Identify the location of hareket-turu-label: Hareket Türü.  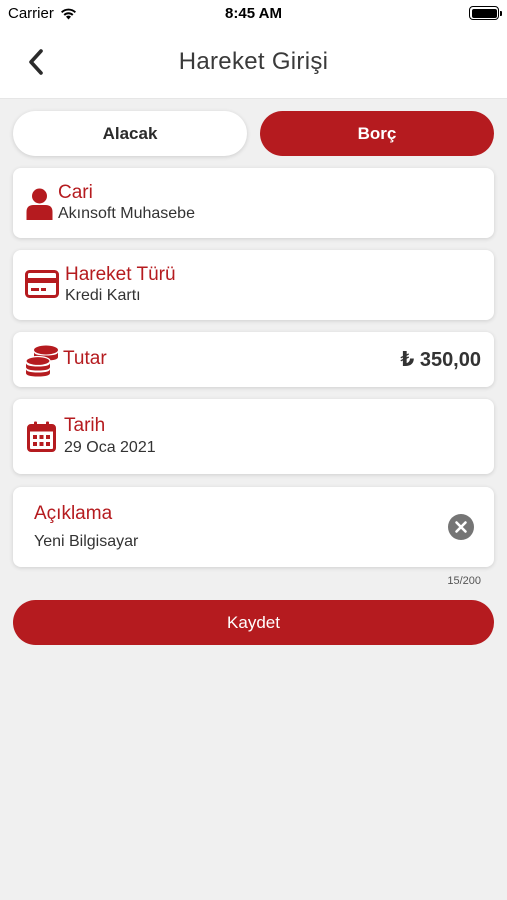
(120, 274).